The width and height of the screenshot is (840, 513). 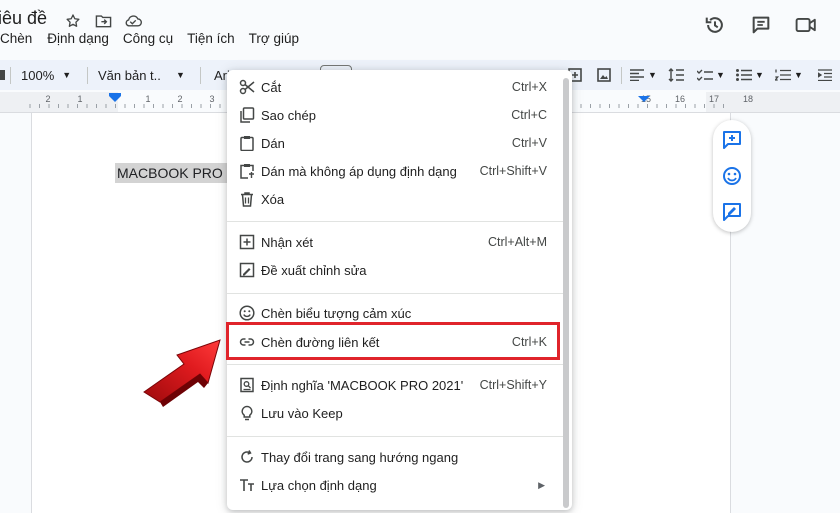 What do you see at coordinates (604, 75) in the screenshot?
I see `insert-image-icon` at bounding box center [604, 75].